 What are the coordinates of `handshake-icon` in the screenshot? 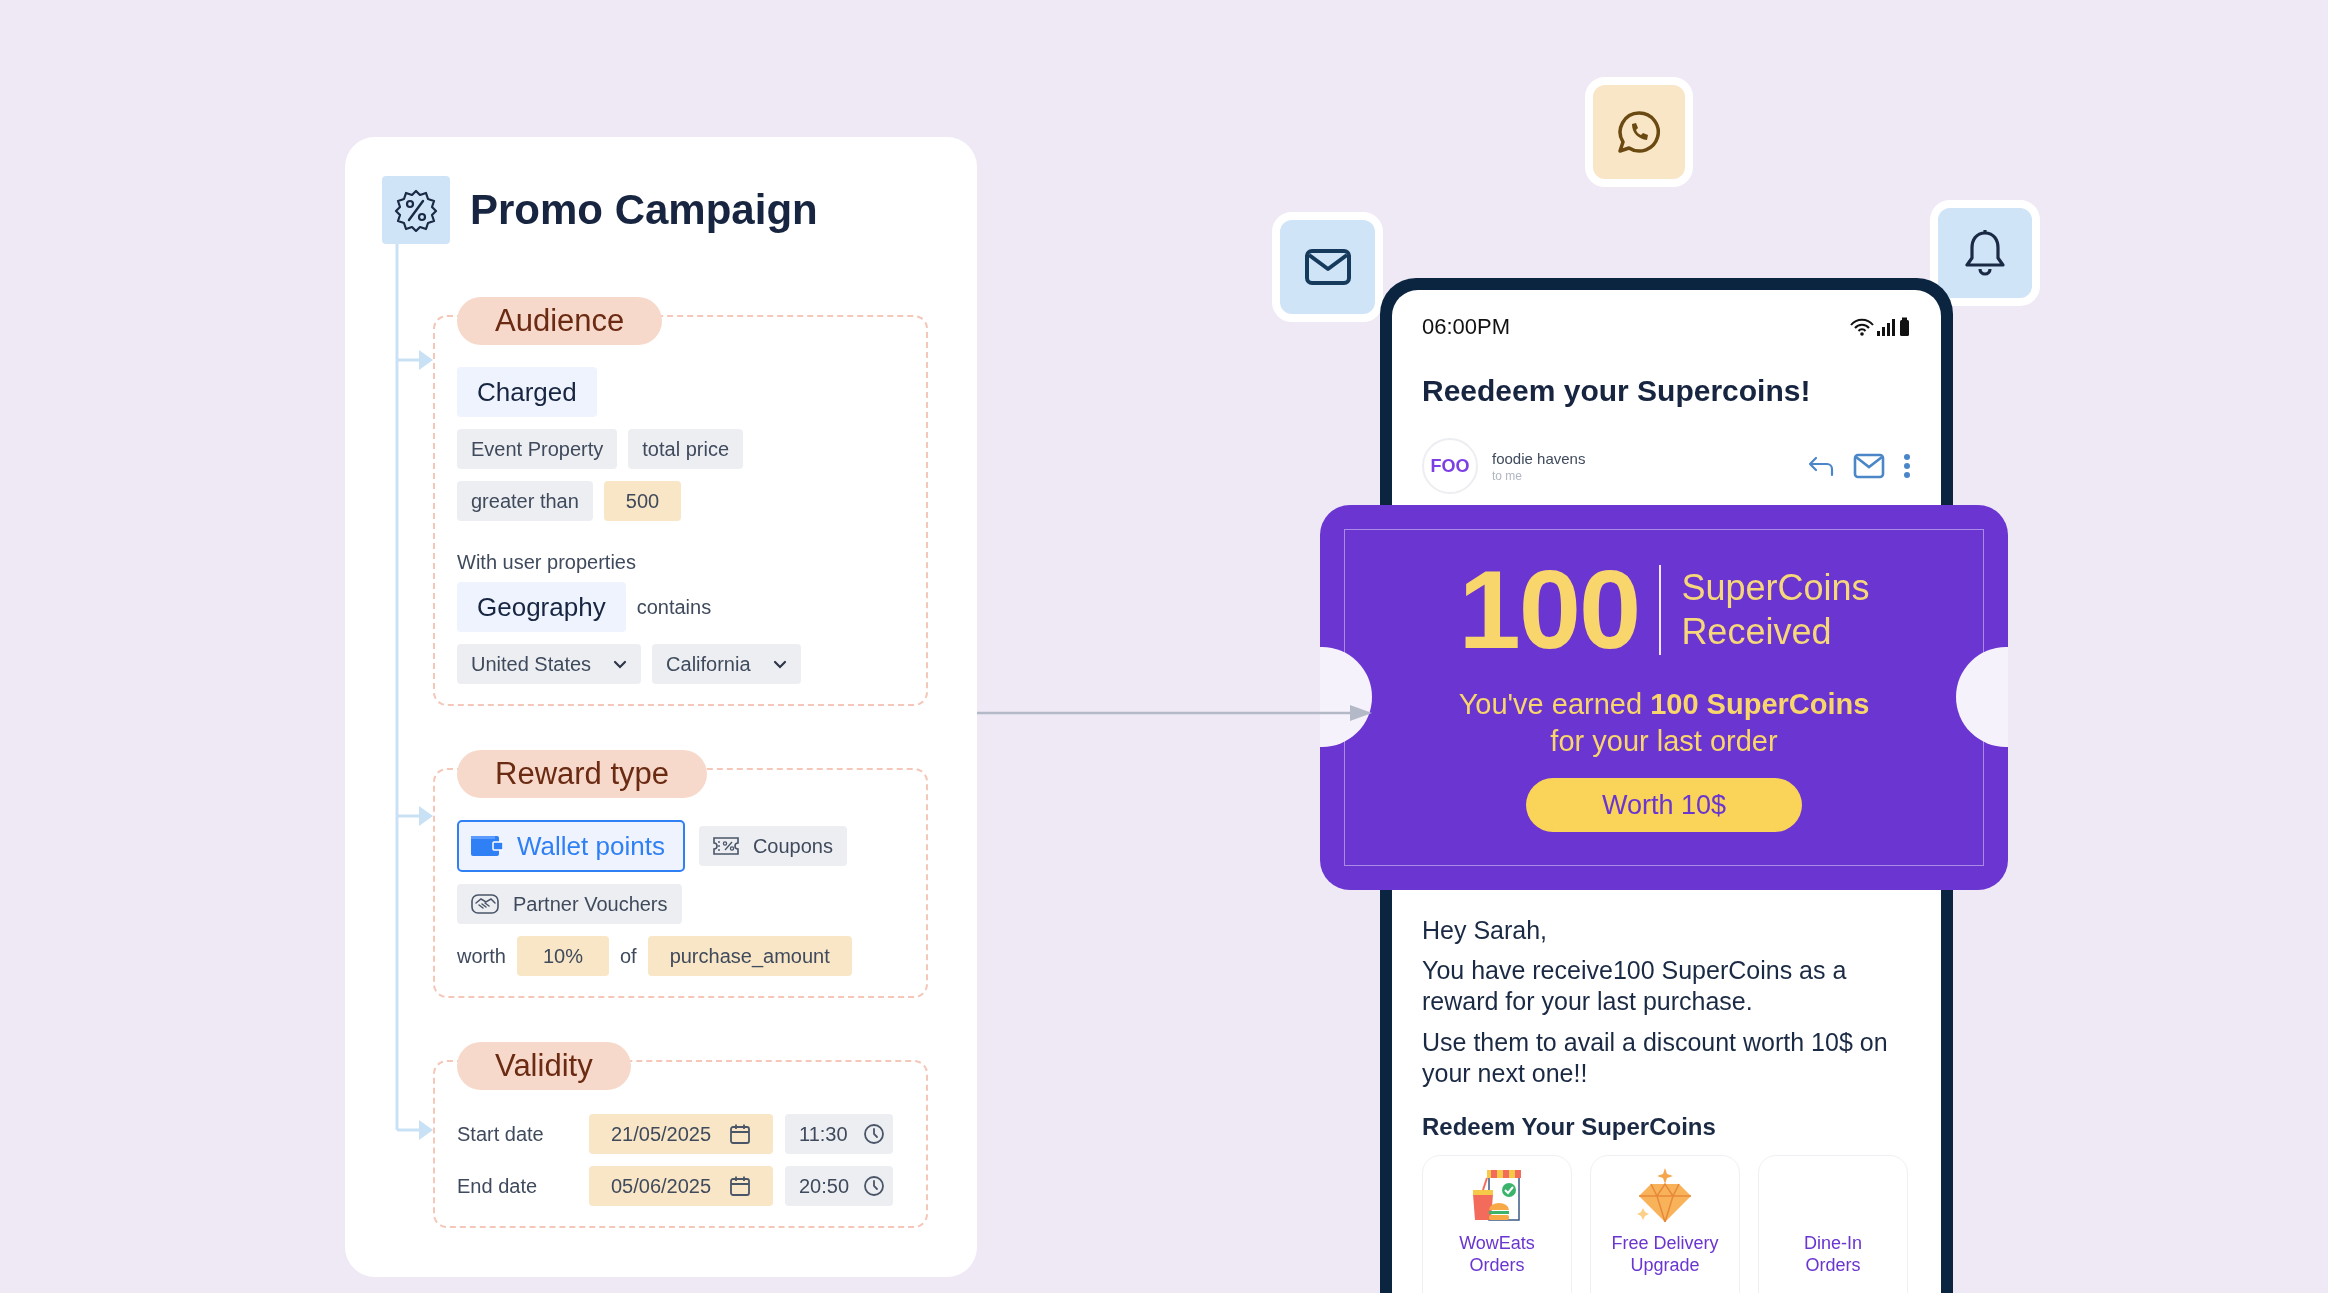 It's located at (485, 904).